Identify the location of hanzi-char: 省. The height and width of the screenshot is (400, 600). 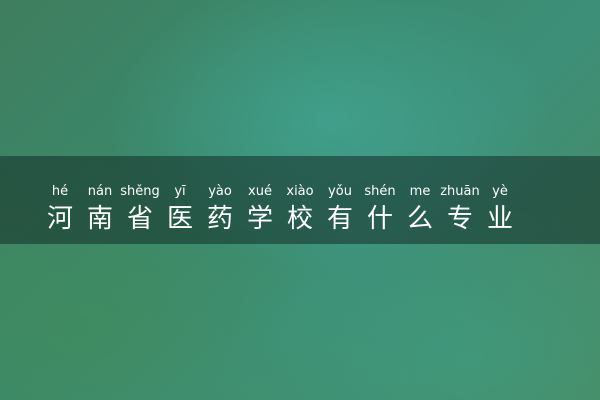
(139, 219).